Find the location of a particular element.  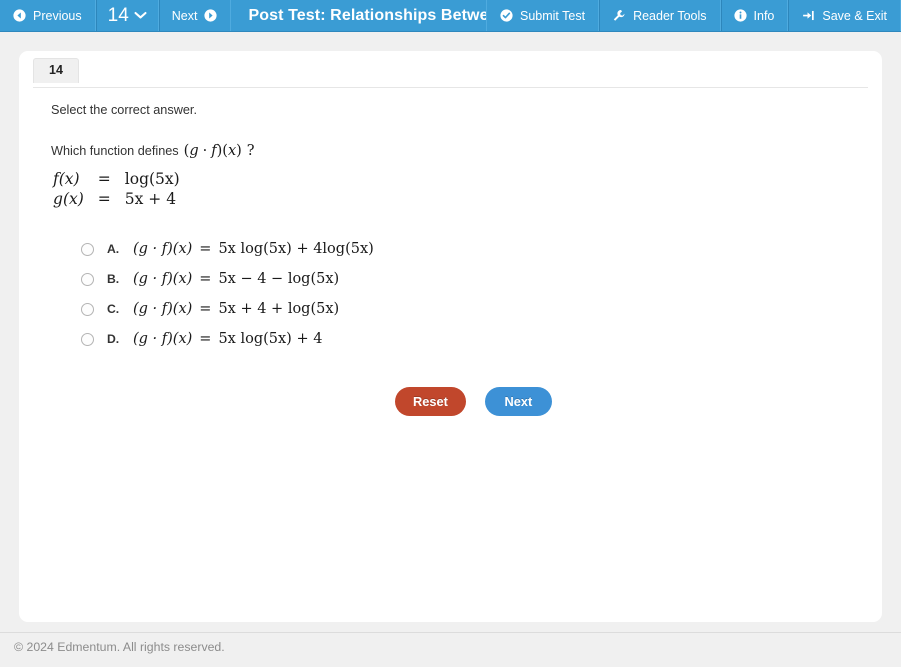

question-tab: 14 is located at coordinates (56, 70).